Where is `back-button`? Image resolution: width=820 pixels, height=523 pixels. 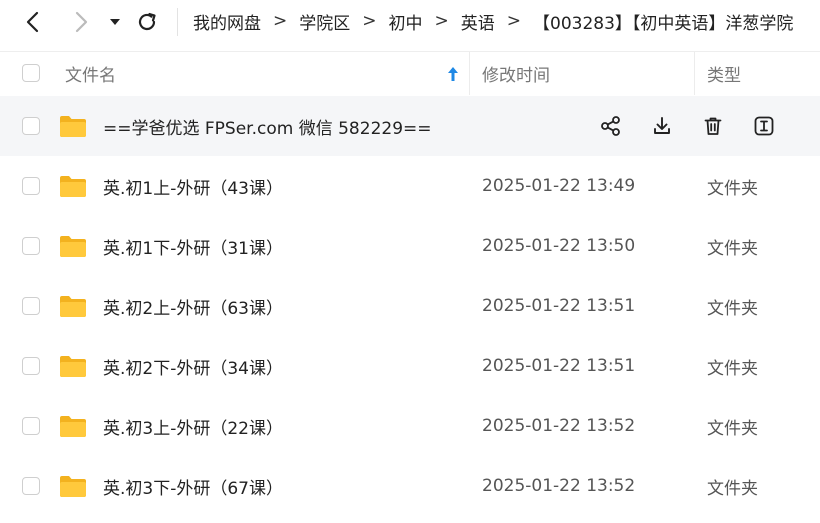 back-button is located at coordinates (33, 22).